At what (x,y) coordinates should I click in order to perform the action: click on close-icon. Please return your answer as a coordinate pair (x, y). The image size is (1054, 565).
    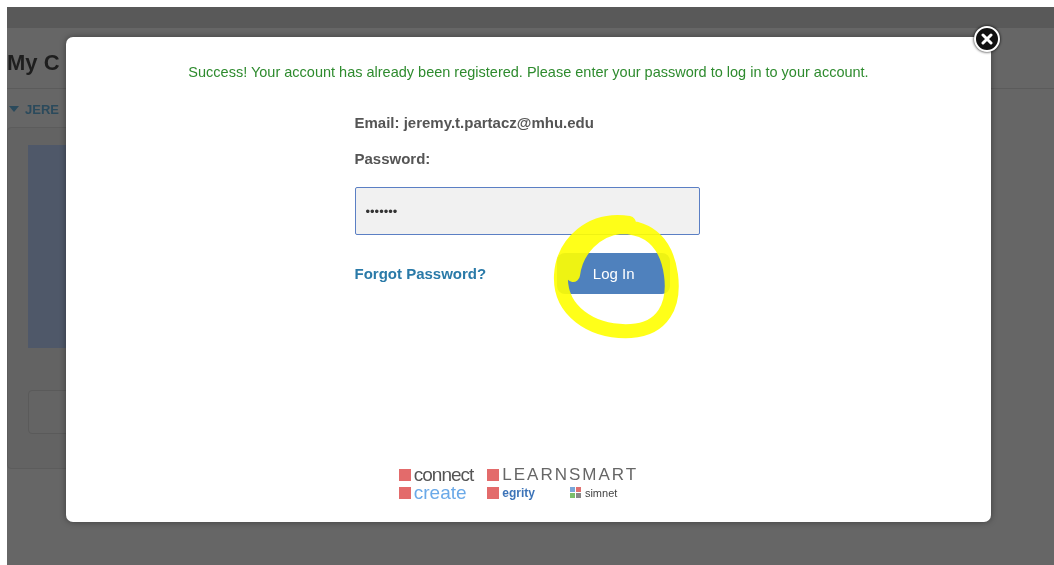
    Looking at the image, I should click on (987, 39).